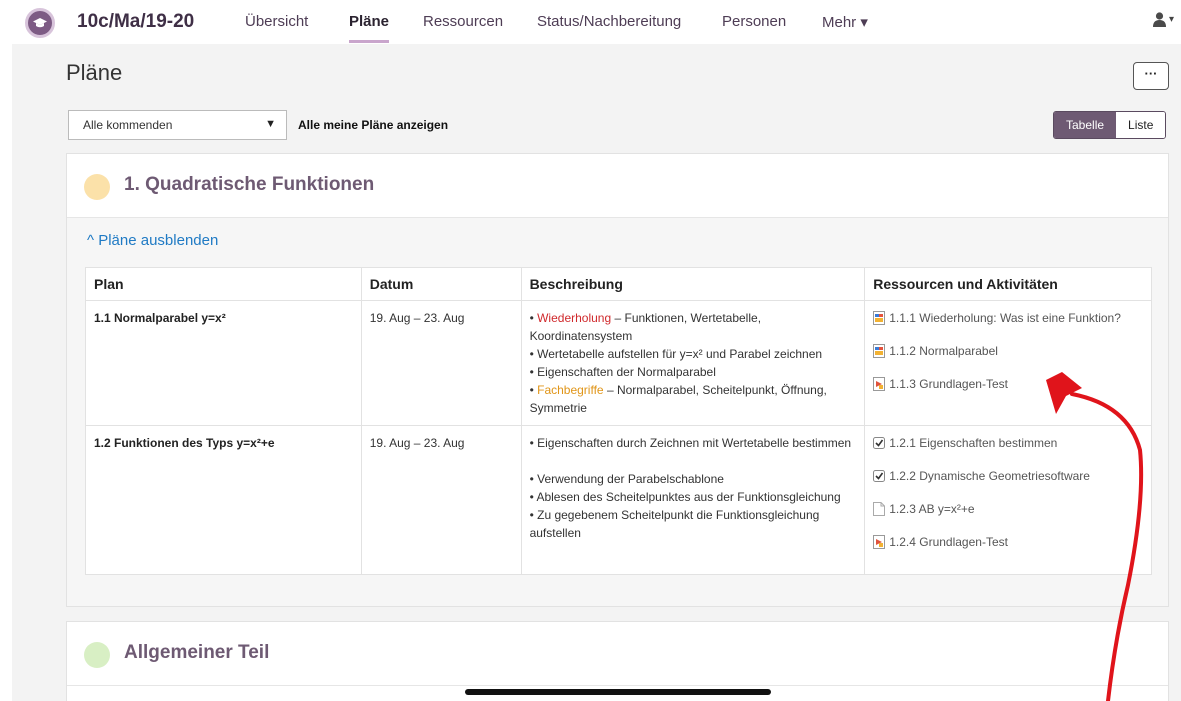 The image size is (1181, 701). I want to click on graduation-cap-icon, so click(40, 23).